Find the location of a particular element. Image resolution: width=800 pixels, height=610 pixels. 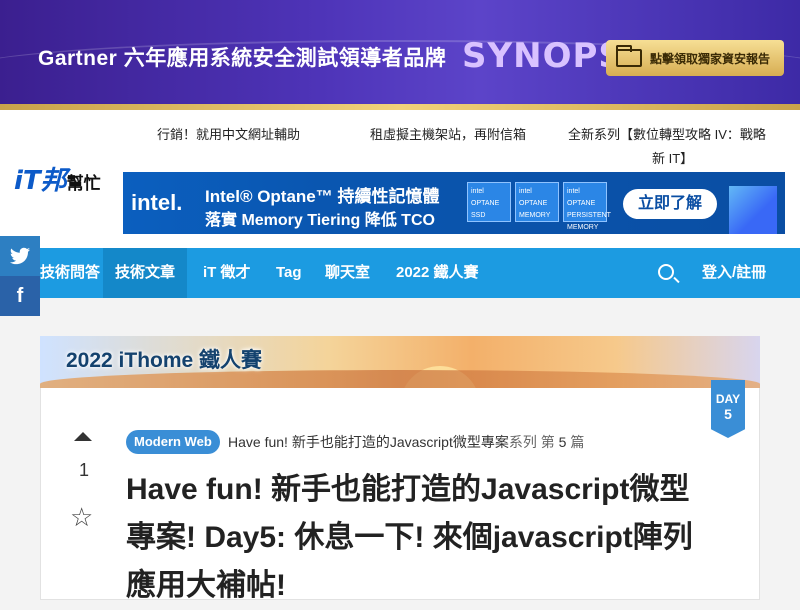

tag-pill: Modern Web is located at coordinates (173, 442).